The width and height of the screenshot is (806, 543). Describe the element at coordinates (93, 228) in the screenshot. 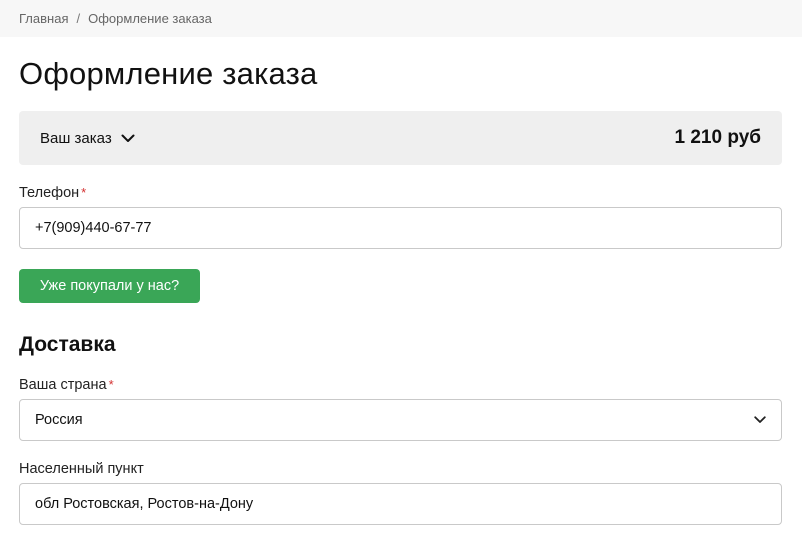

I see `phone-input-value: +7(909)440-67-77` at that location.